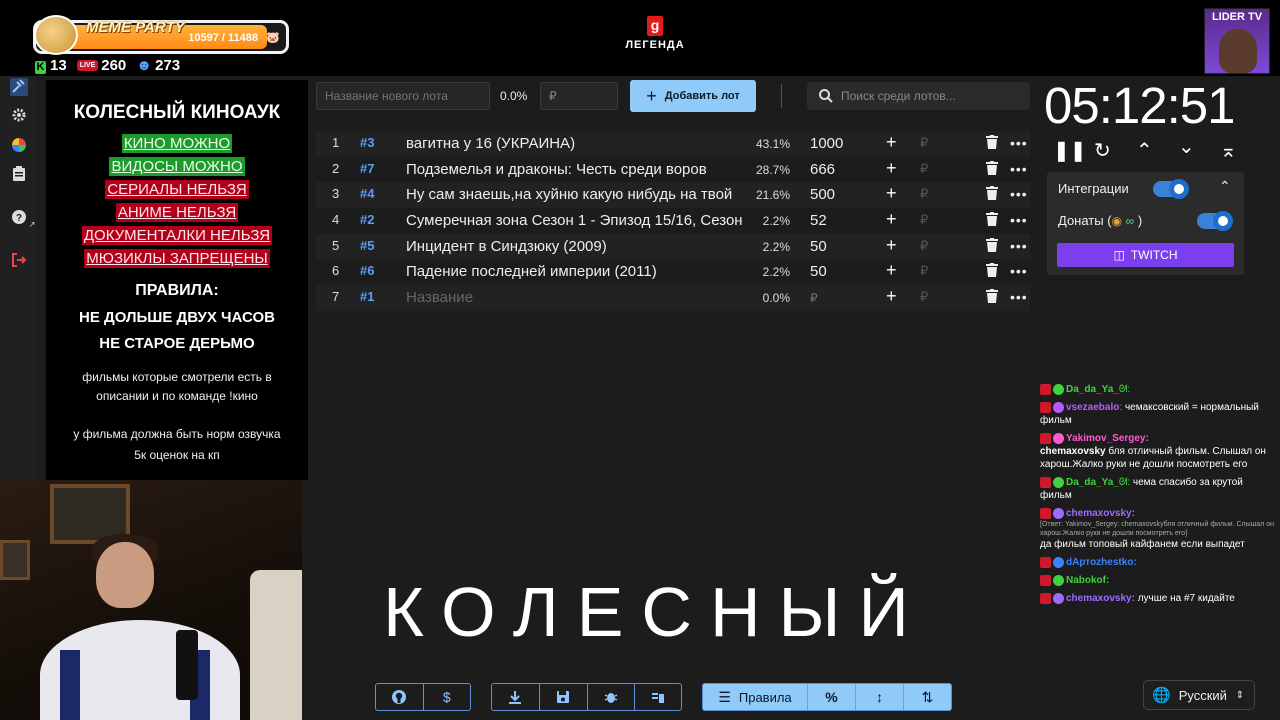  Describe the element at coordinates (564, 697) in the screenshot. I see `save-icon` at that location.